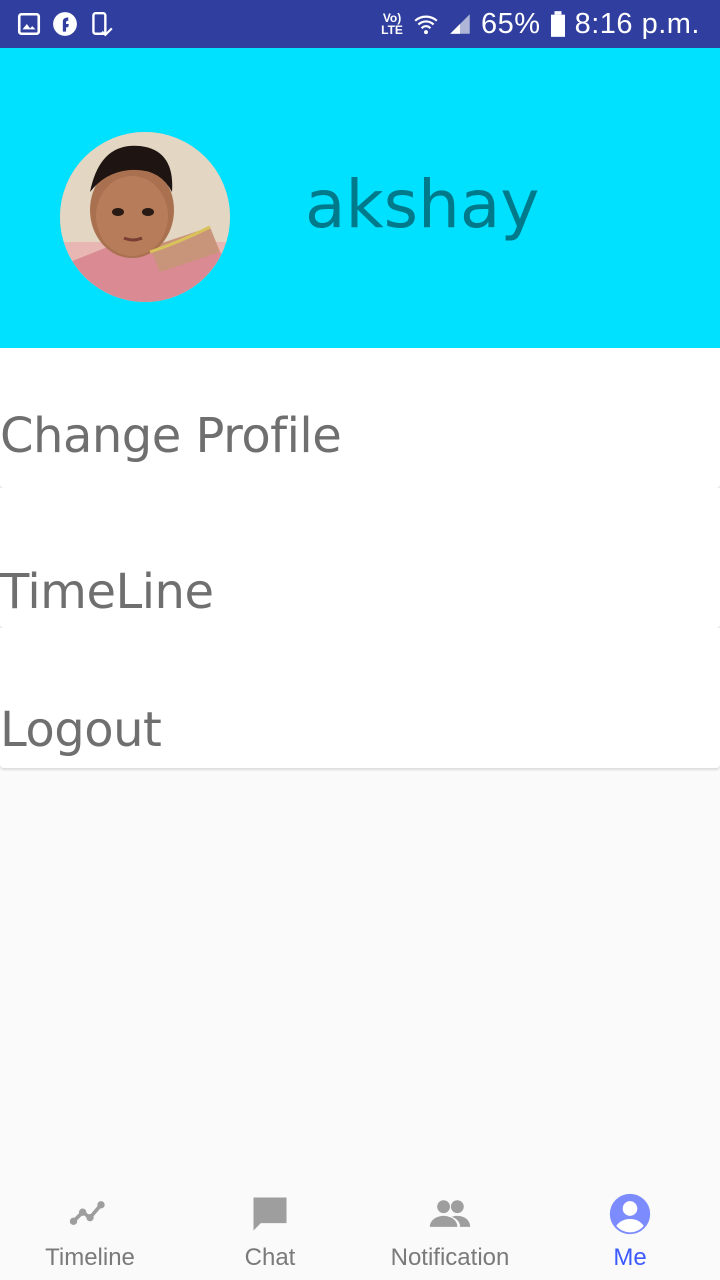 This screenshot has width=720, height=1280. What do you see at coordinates (90, 1230) in the screenshot?
I see `nav-item-timeline: Timeline` at bounding box center [90, 1230].